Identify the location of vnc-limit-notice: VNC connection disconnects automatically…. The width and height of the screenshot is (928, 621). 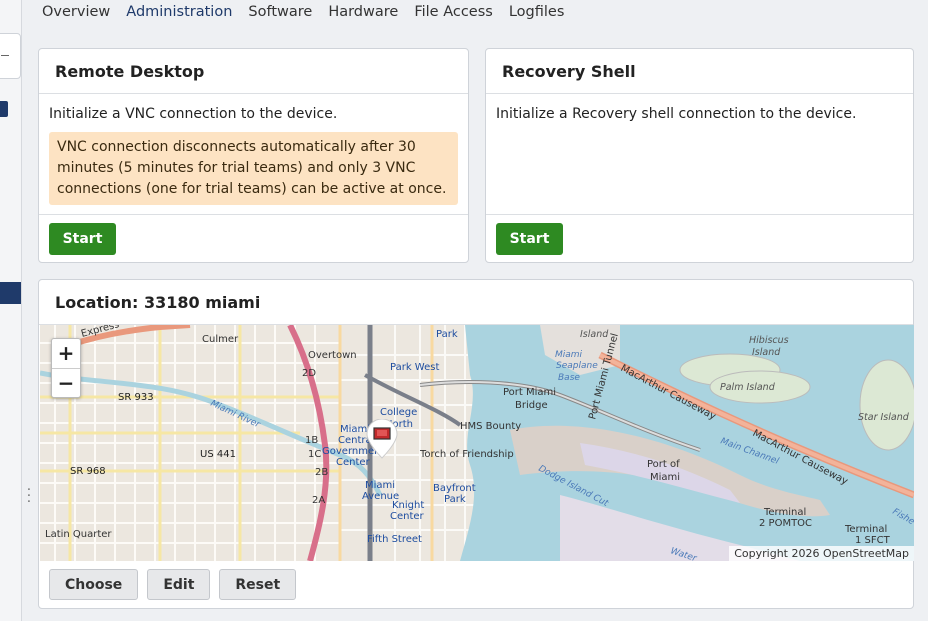
(253, 168).